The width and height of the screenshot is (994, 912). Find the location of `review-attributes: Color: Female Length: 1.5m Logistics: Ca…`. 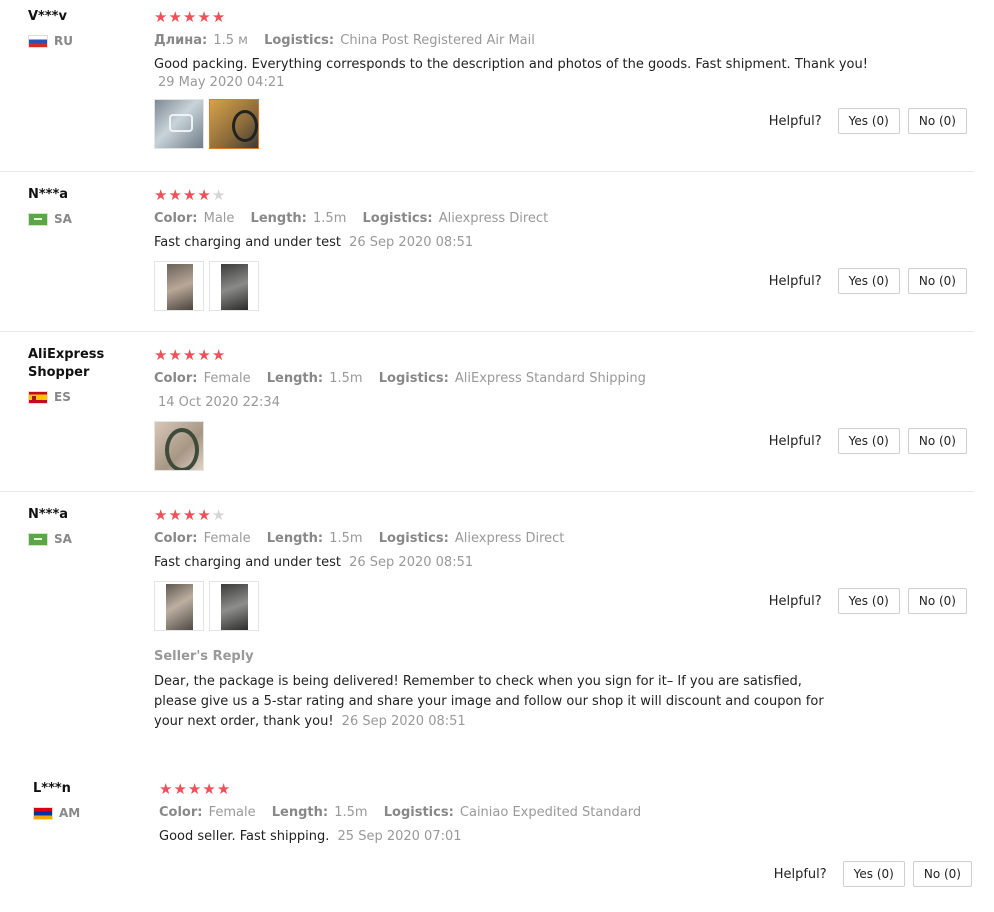

review-attributes: Color: Female Length: 1.5m Logistics: Ca… is located at coordinates (509, 813).